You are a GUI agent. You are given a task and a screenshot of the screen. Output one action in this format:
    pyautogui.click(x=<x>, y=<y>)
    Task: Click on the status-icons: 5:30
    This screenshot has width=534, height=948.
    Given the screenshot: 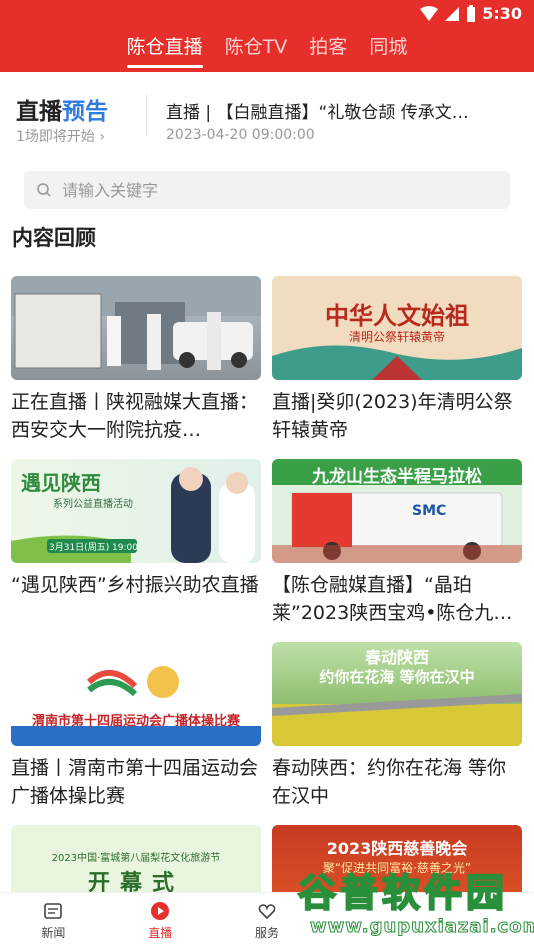 What is the action you would take?
    pyautogui.click(x=471, y=13)
    